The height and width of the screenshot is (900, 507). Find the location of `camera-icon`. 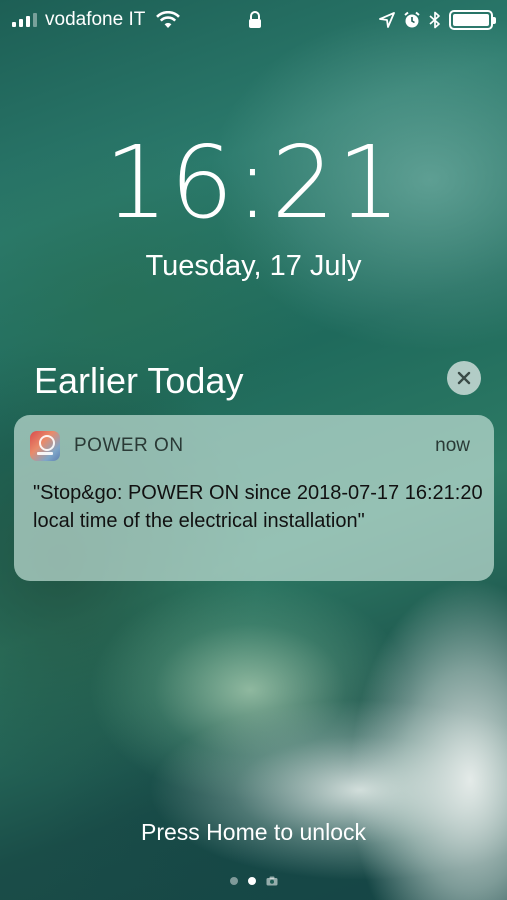

camera-icon is located at coordinates (272, 881).